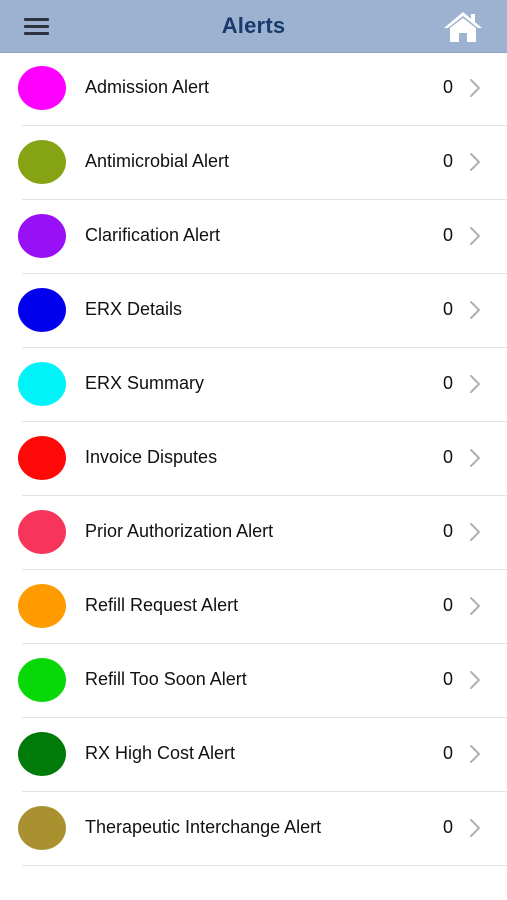 The height and width of the screenshot is (900, 507). Describe the element at coordinates (145, 383) in the screenshot. I see `alert-label: ERX Summary` at that location.